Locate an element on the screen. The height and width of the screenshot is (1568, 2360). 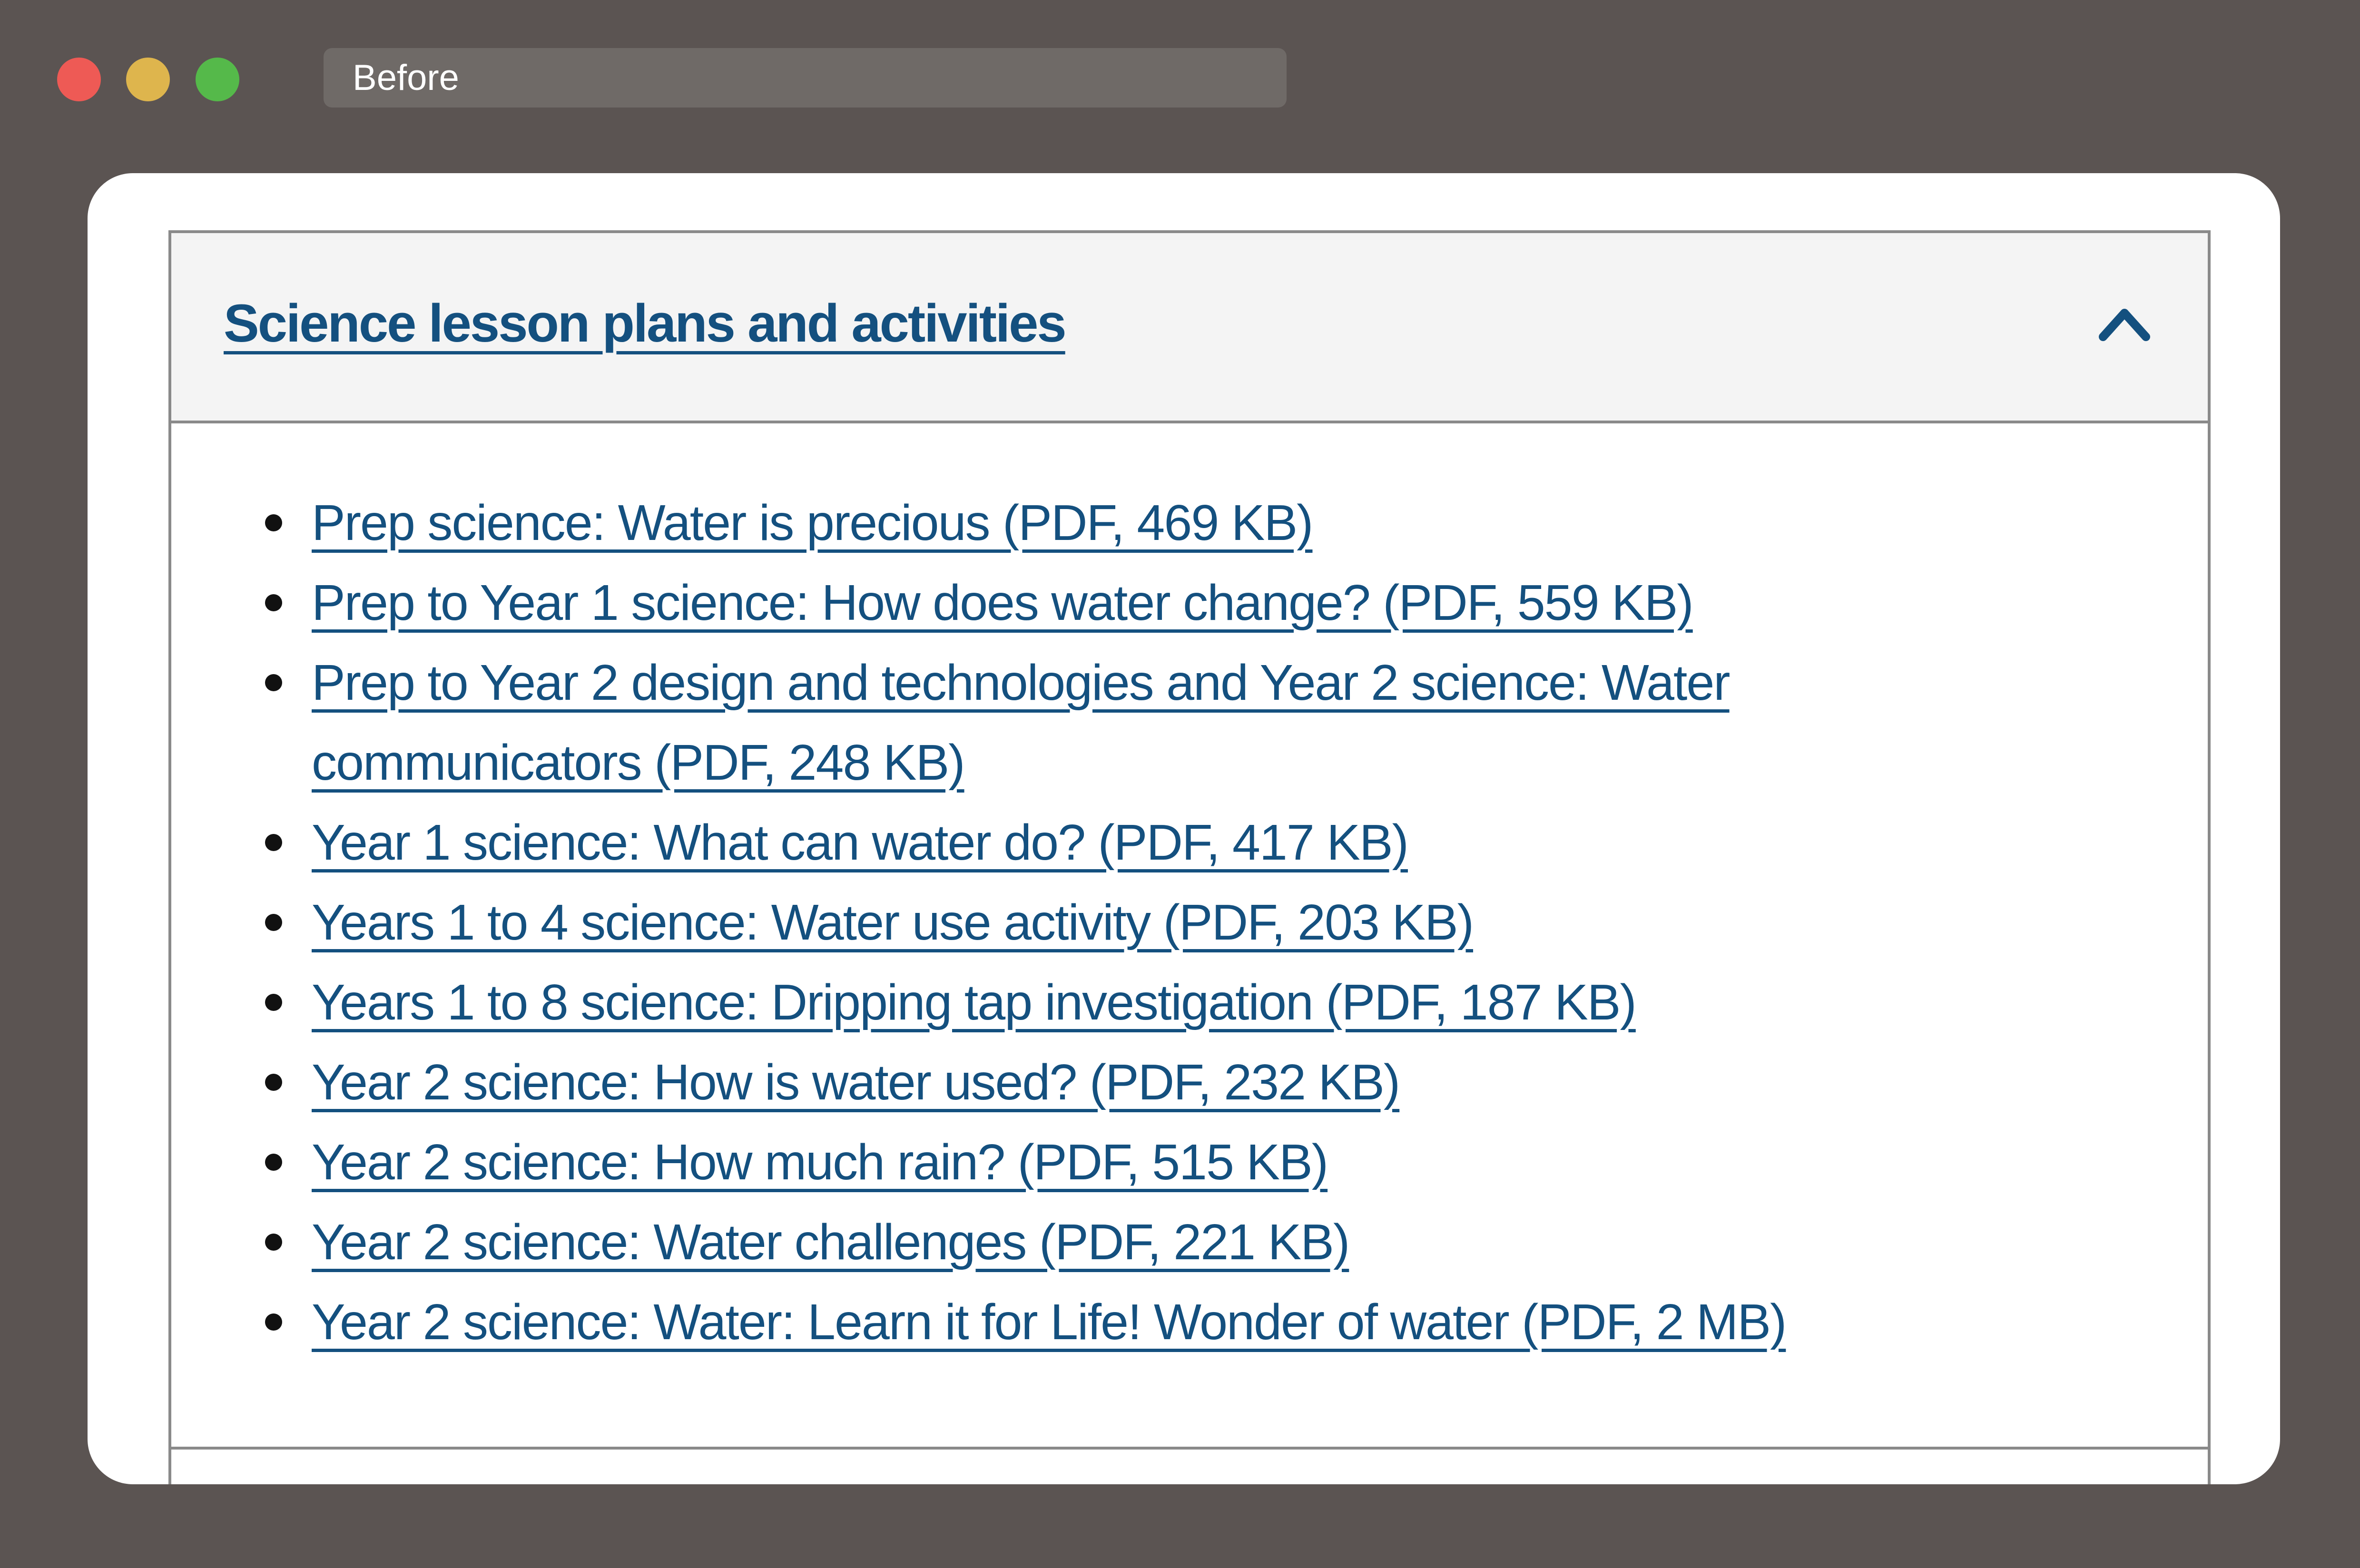
accordion-title: Science lesson plans and activities is located at coordinates (645, 323).